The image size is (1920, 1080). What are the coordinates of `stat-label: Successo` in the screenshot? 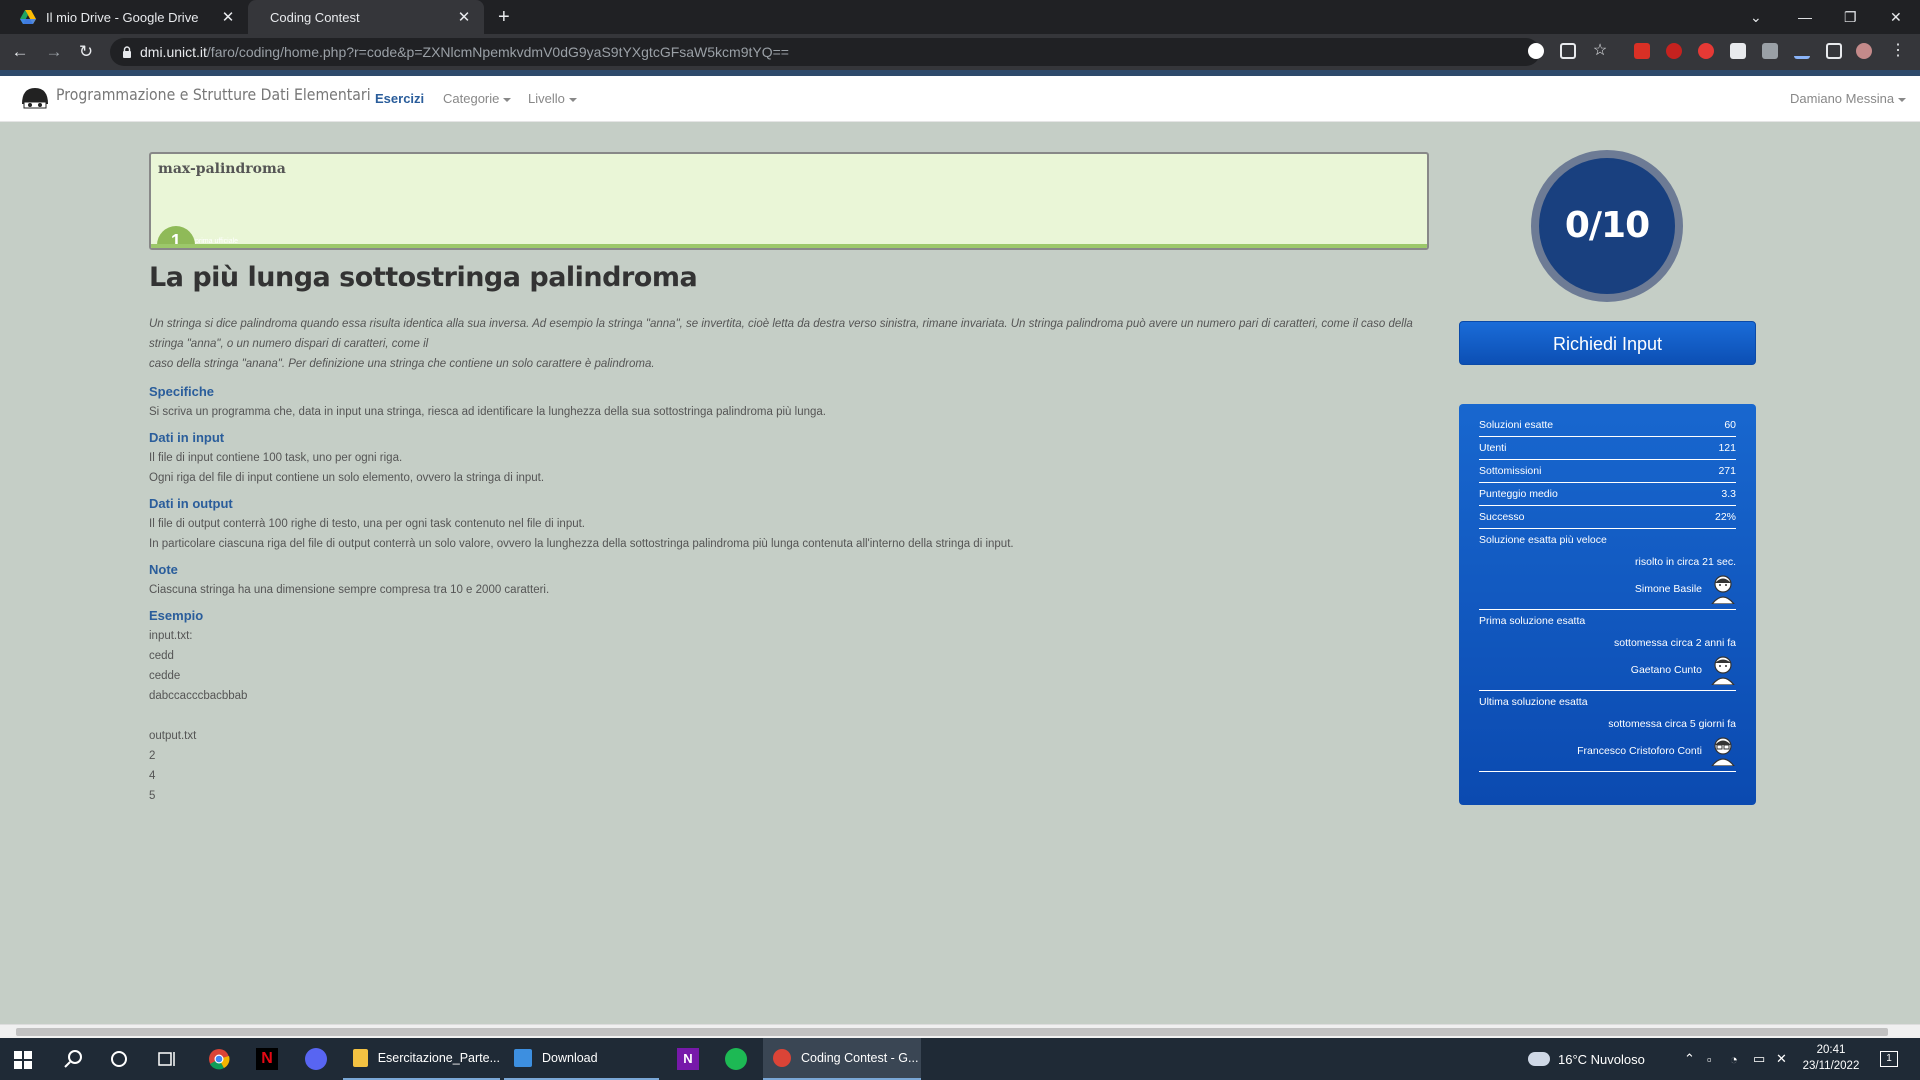 It's located at (1502, 517).